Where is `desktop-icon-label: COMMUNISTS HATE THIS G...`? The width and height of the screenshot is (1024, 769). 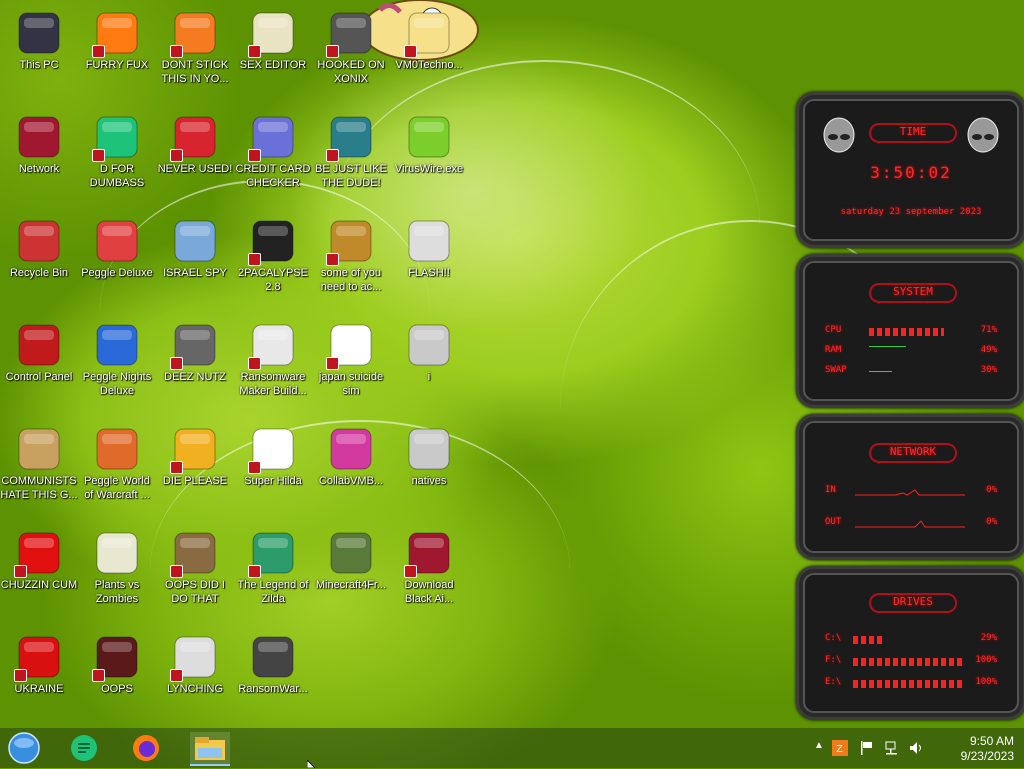 desktop-icon-label: COMMUNISTS HATE THIS G... is located at coordinates (39, 488).